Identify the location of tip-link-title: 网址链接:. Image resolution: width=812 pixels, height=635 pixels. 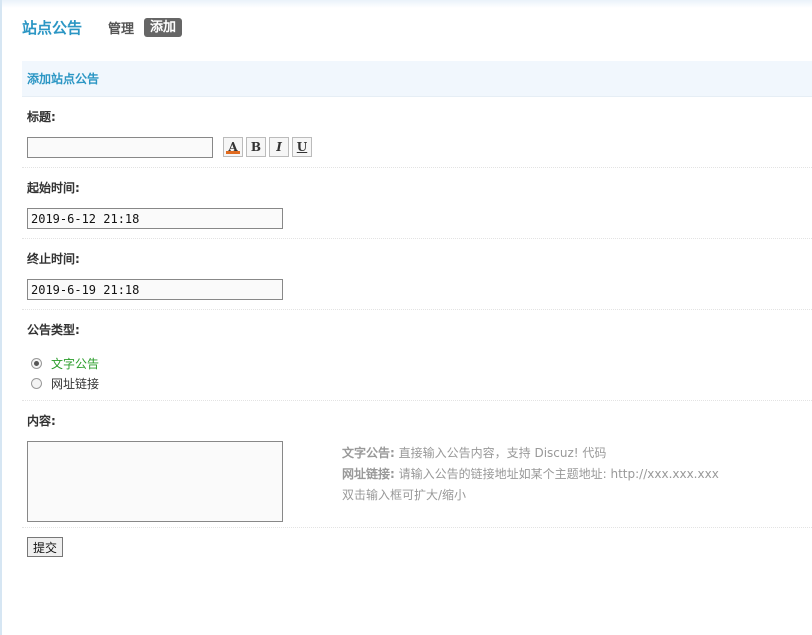
(368, 474).